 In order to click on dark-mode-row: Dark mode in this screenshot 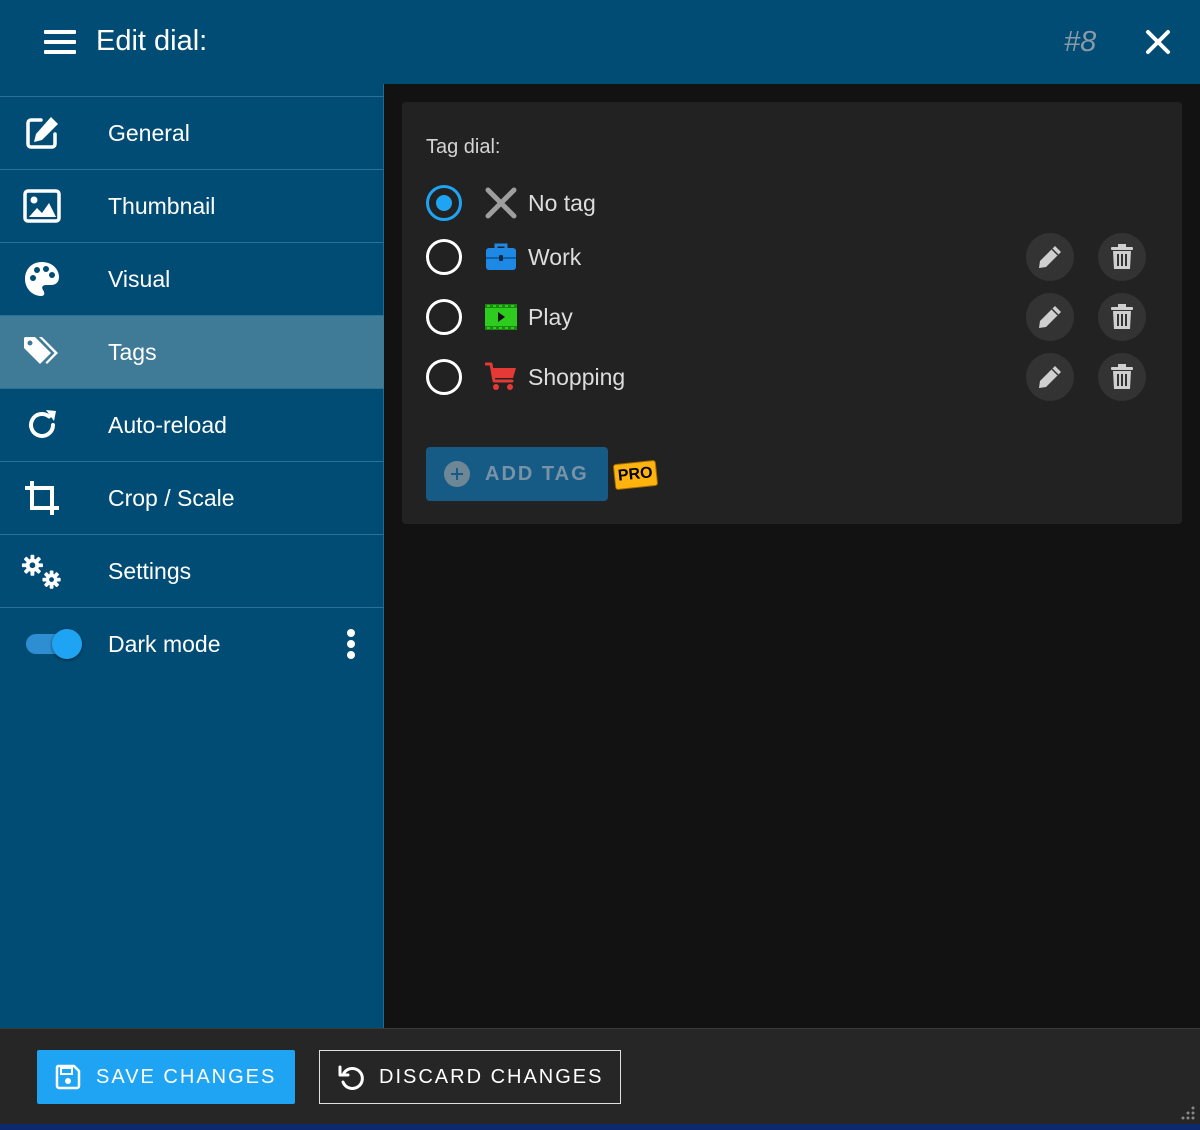, I will do `click(192, 643)`.